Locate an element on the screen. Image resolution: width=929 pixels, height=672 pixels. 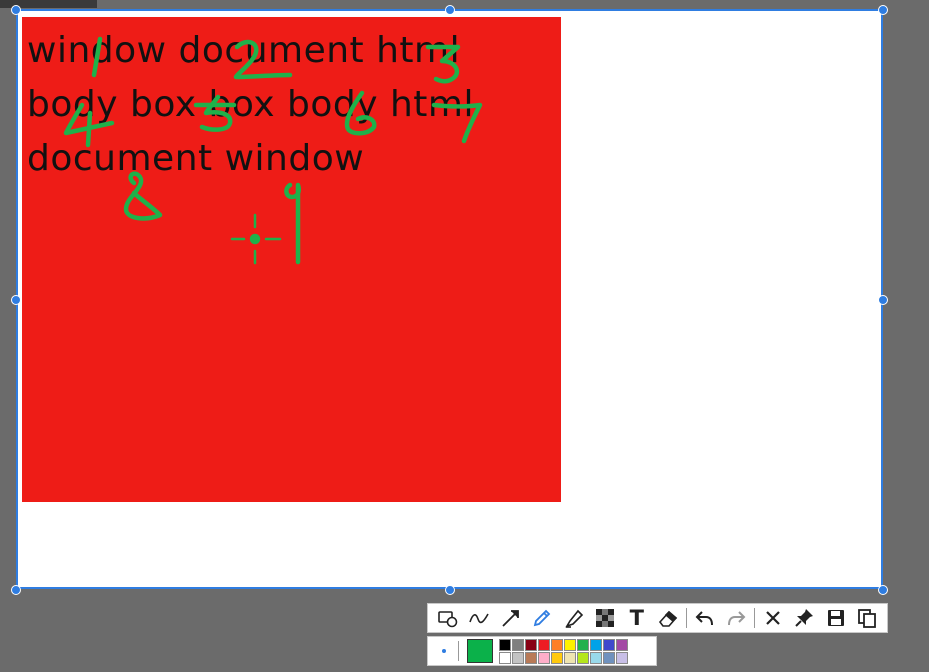
crosshair-cursor-icon is located at coordinates (256, 239).